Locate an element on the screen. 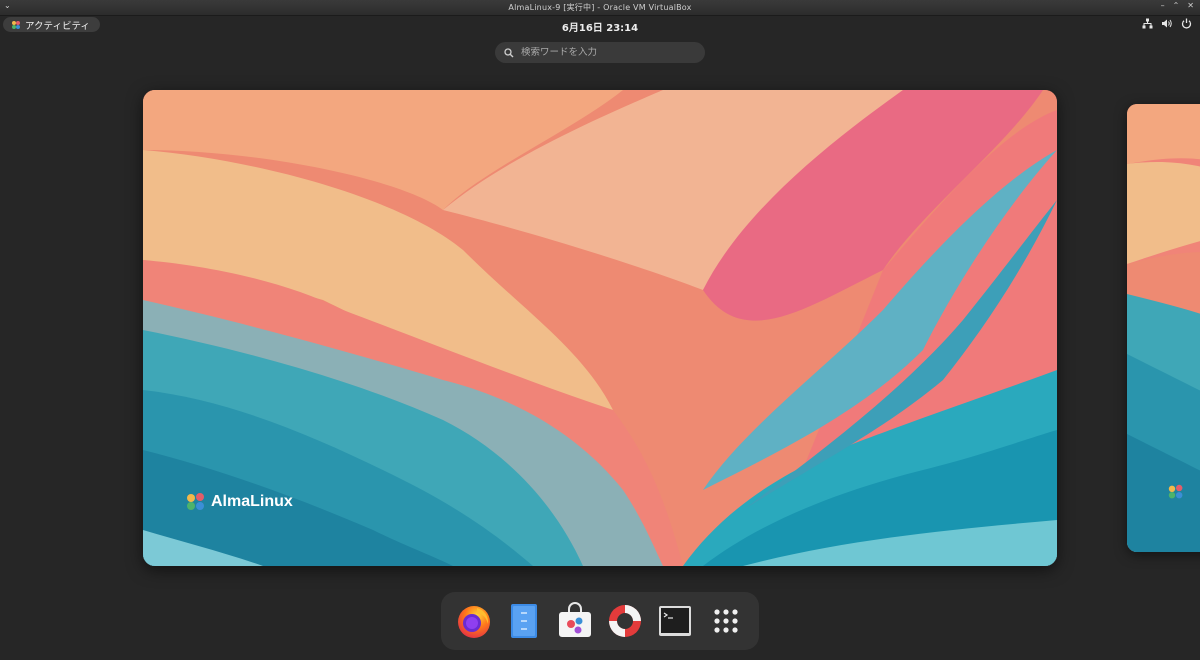 The height and width of the screenshot is (660, 1200). minimize-icon: – is located at coordinates (1163, 5).